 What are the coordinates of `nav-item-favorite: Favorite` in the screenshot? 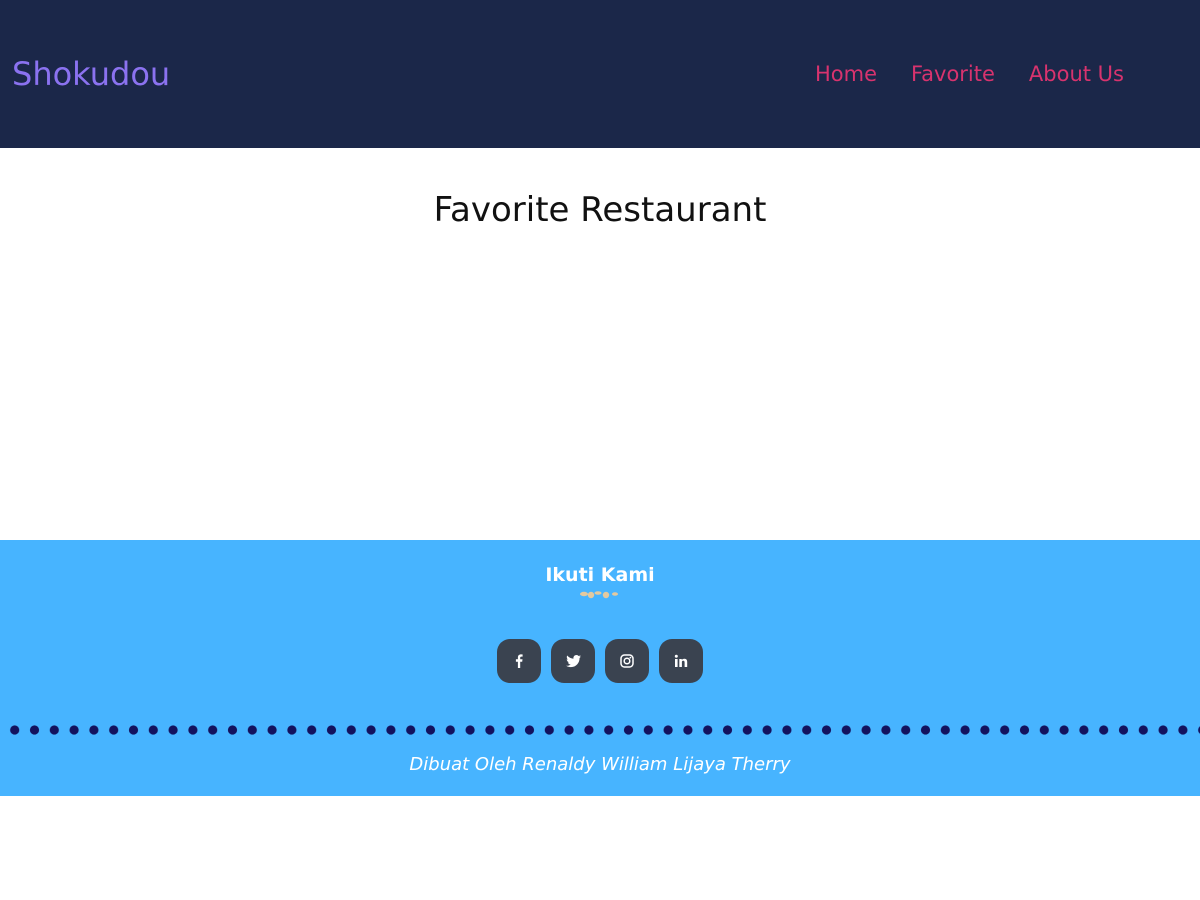 It's located at (953, 74).